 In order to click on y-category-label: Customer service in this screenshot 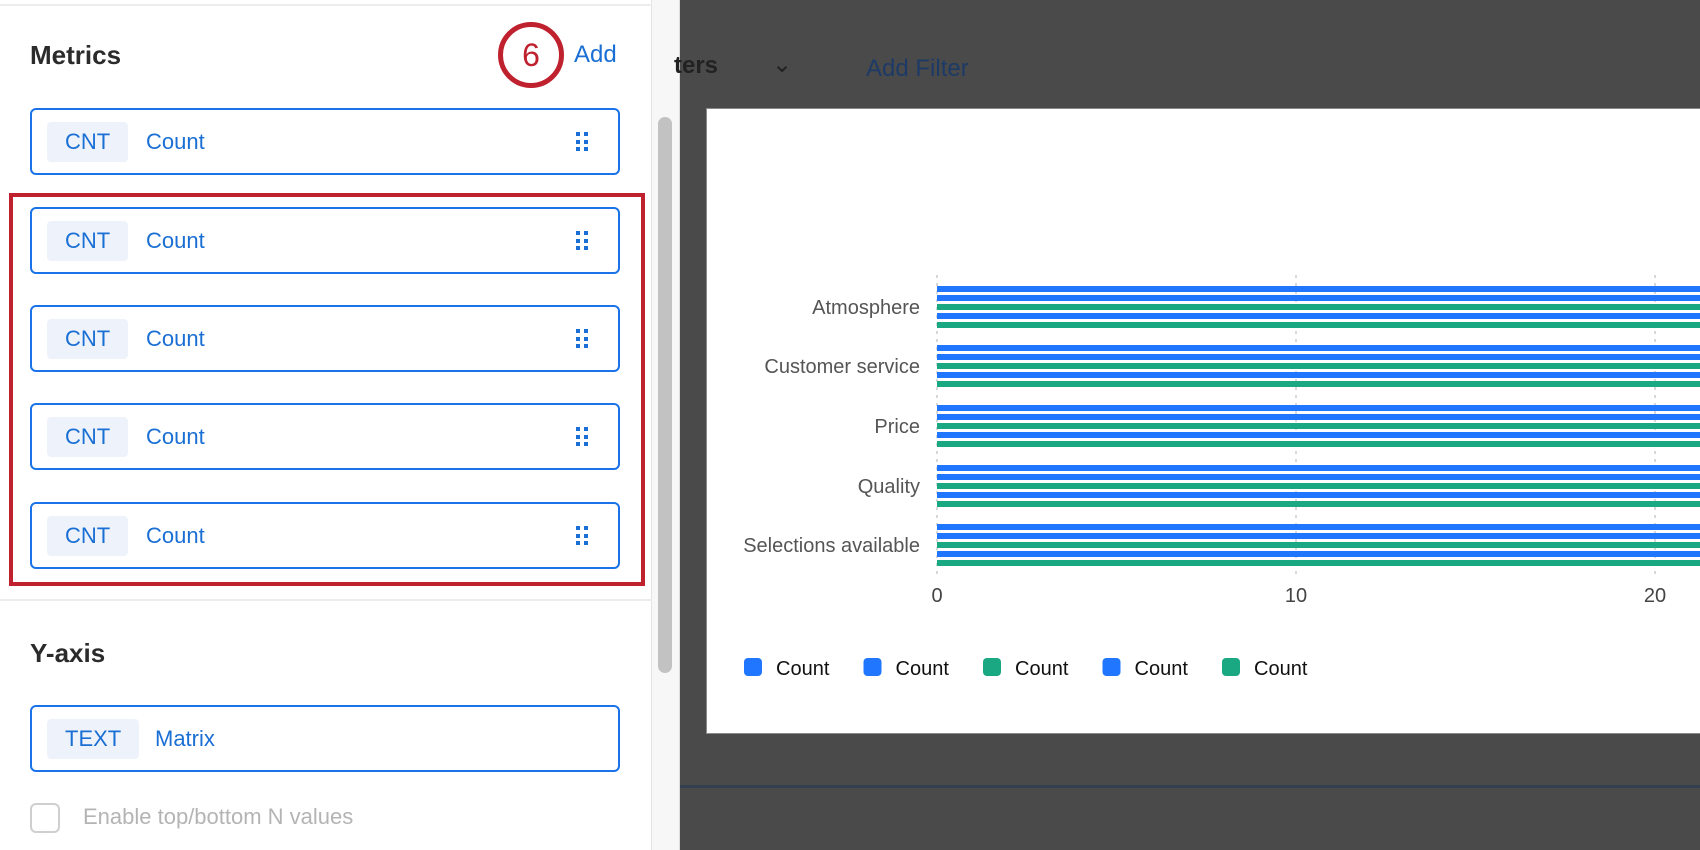, I will do `click(842, 367)`.